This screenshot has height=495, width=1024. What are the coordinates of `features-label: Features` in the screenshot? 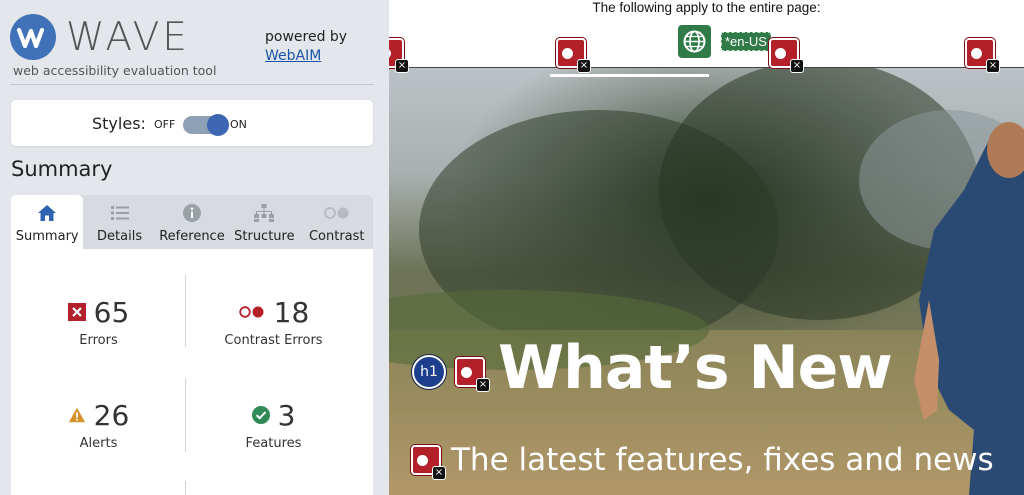 It's located at (273, 443).